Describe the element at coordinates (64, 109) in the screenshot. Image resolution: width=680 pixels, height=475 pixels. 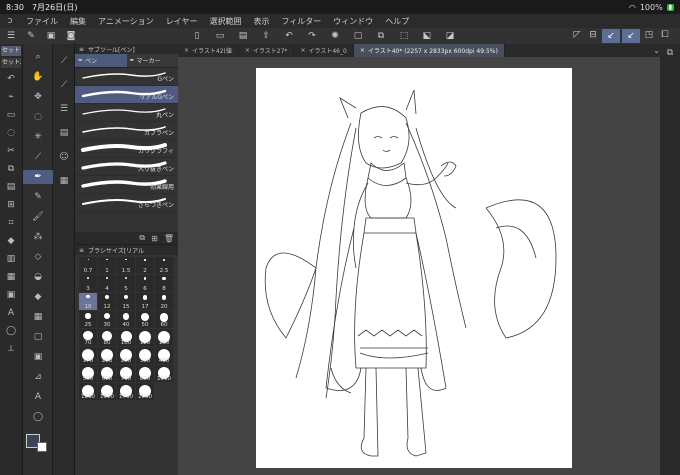
I see `brush-size-panel-icon: ☰` at that location.